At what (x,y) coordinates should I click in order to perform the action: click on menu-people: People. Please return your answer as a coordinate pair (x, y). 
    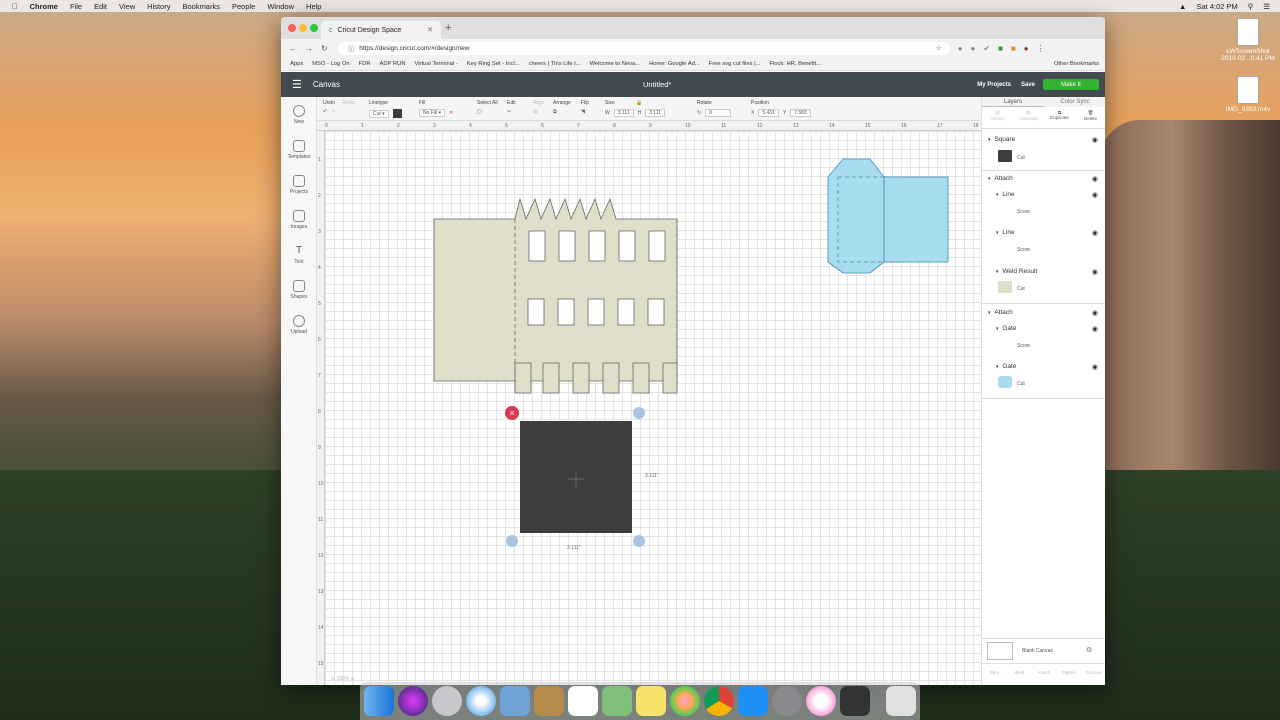
    Looking at the image, I should click on (243, 6).